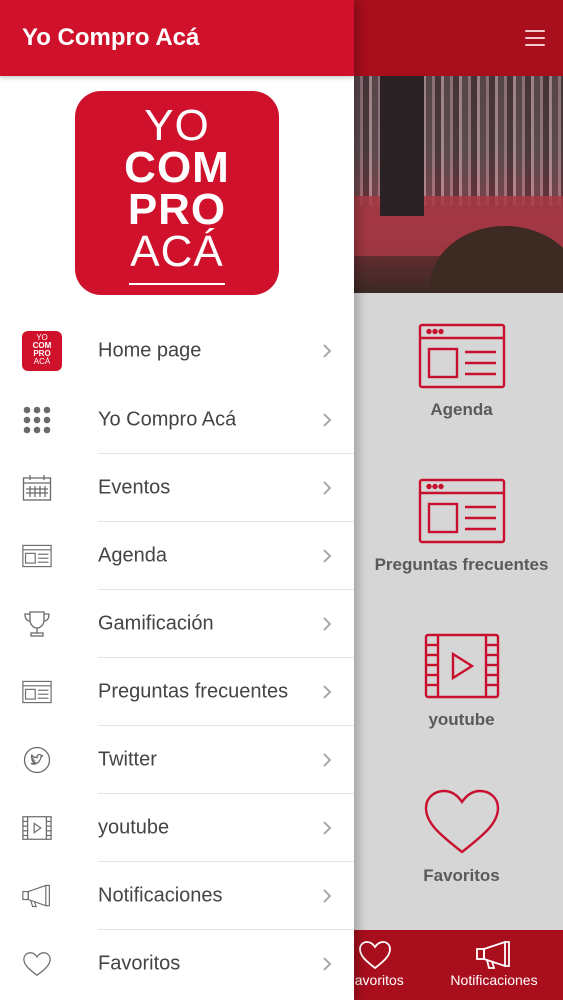  I want to click on calendar-icon, so click(37, 488).